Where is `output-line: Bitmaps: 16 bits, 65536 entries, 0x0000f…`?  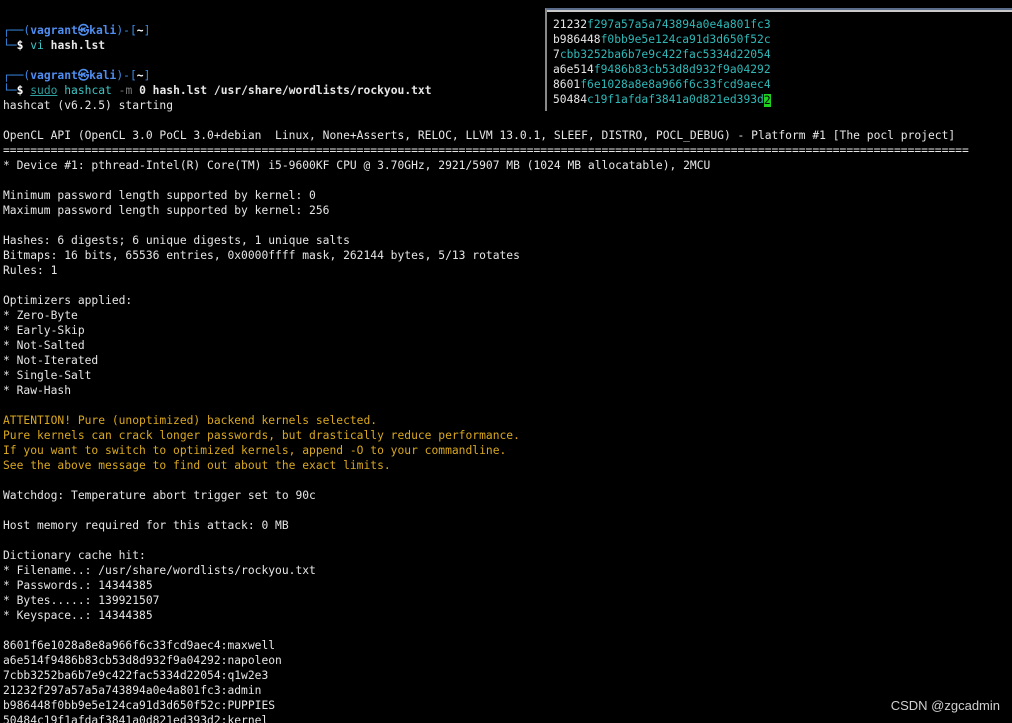
output-line: Bitmaps: 16 bits, 65536 entries, 0x0000f… is located at coordinates (261, 255).